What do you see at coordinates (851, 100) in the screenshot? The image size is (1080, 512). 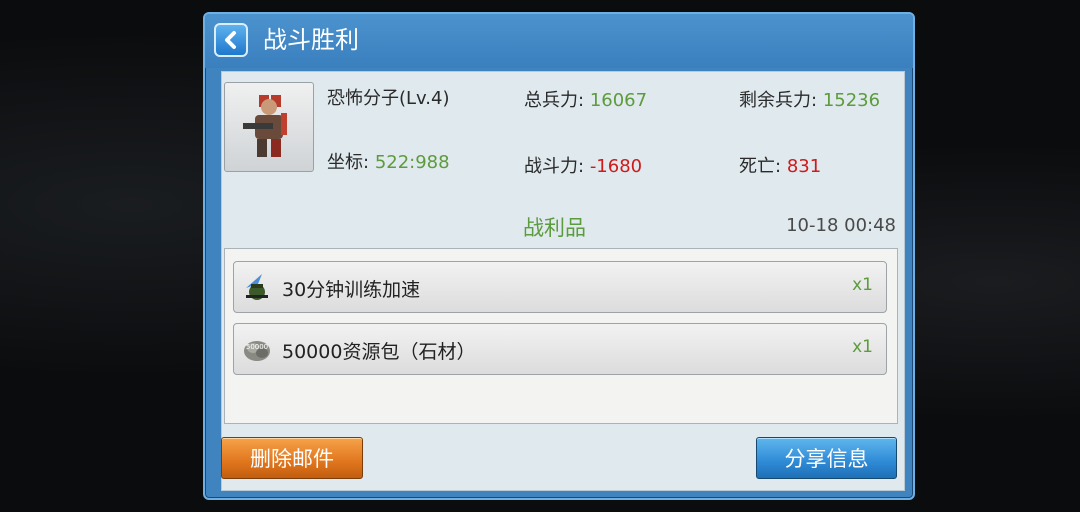 I see `remaining-troops-value: 15236` at bounding box center [851, 100].